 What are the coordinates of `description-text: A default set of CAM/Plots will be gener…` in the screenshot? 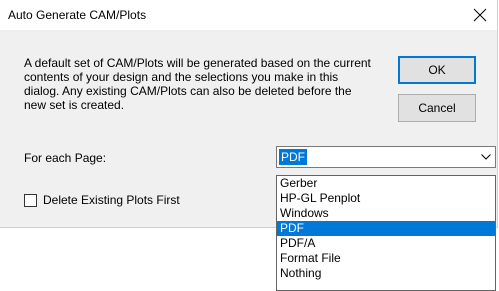 It's located at (197, 84).